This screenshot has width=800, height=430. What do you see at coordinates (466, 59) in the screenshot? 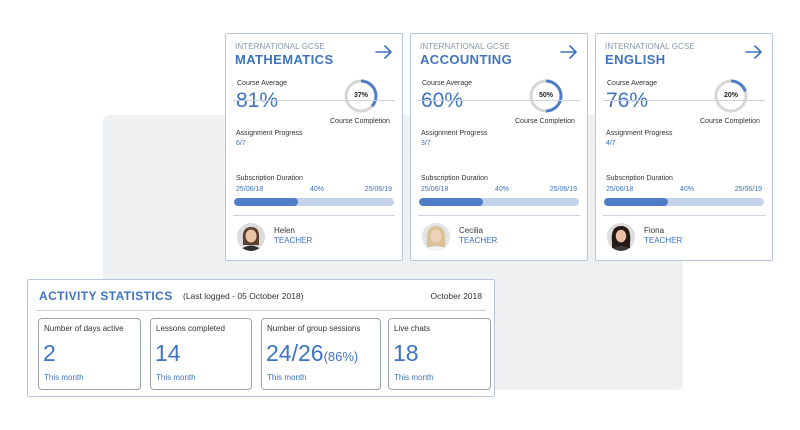
I see `subject-title: ACCOUNTING` at bounding box center [466, 59].